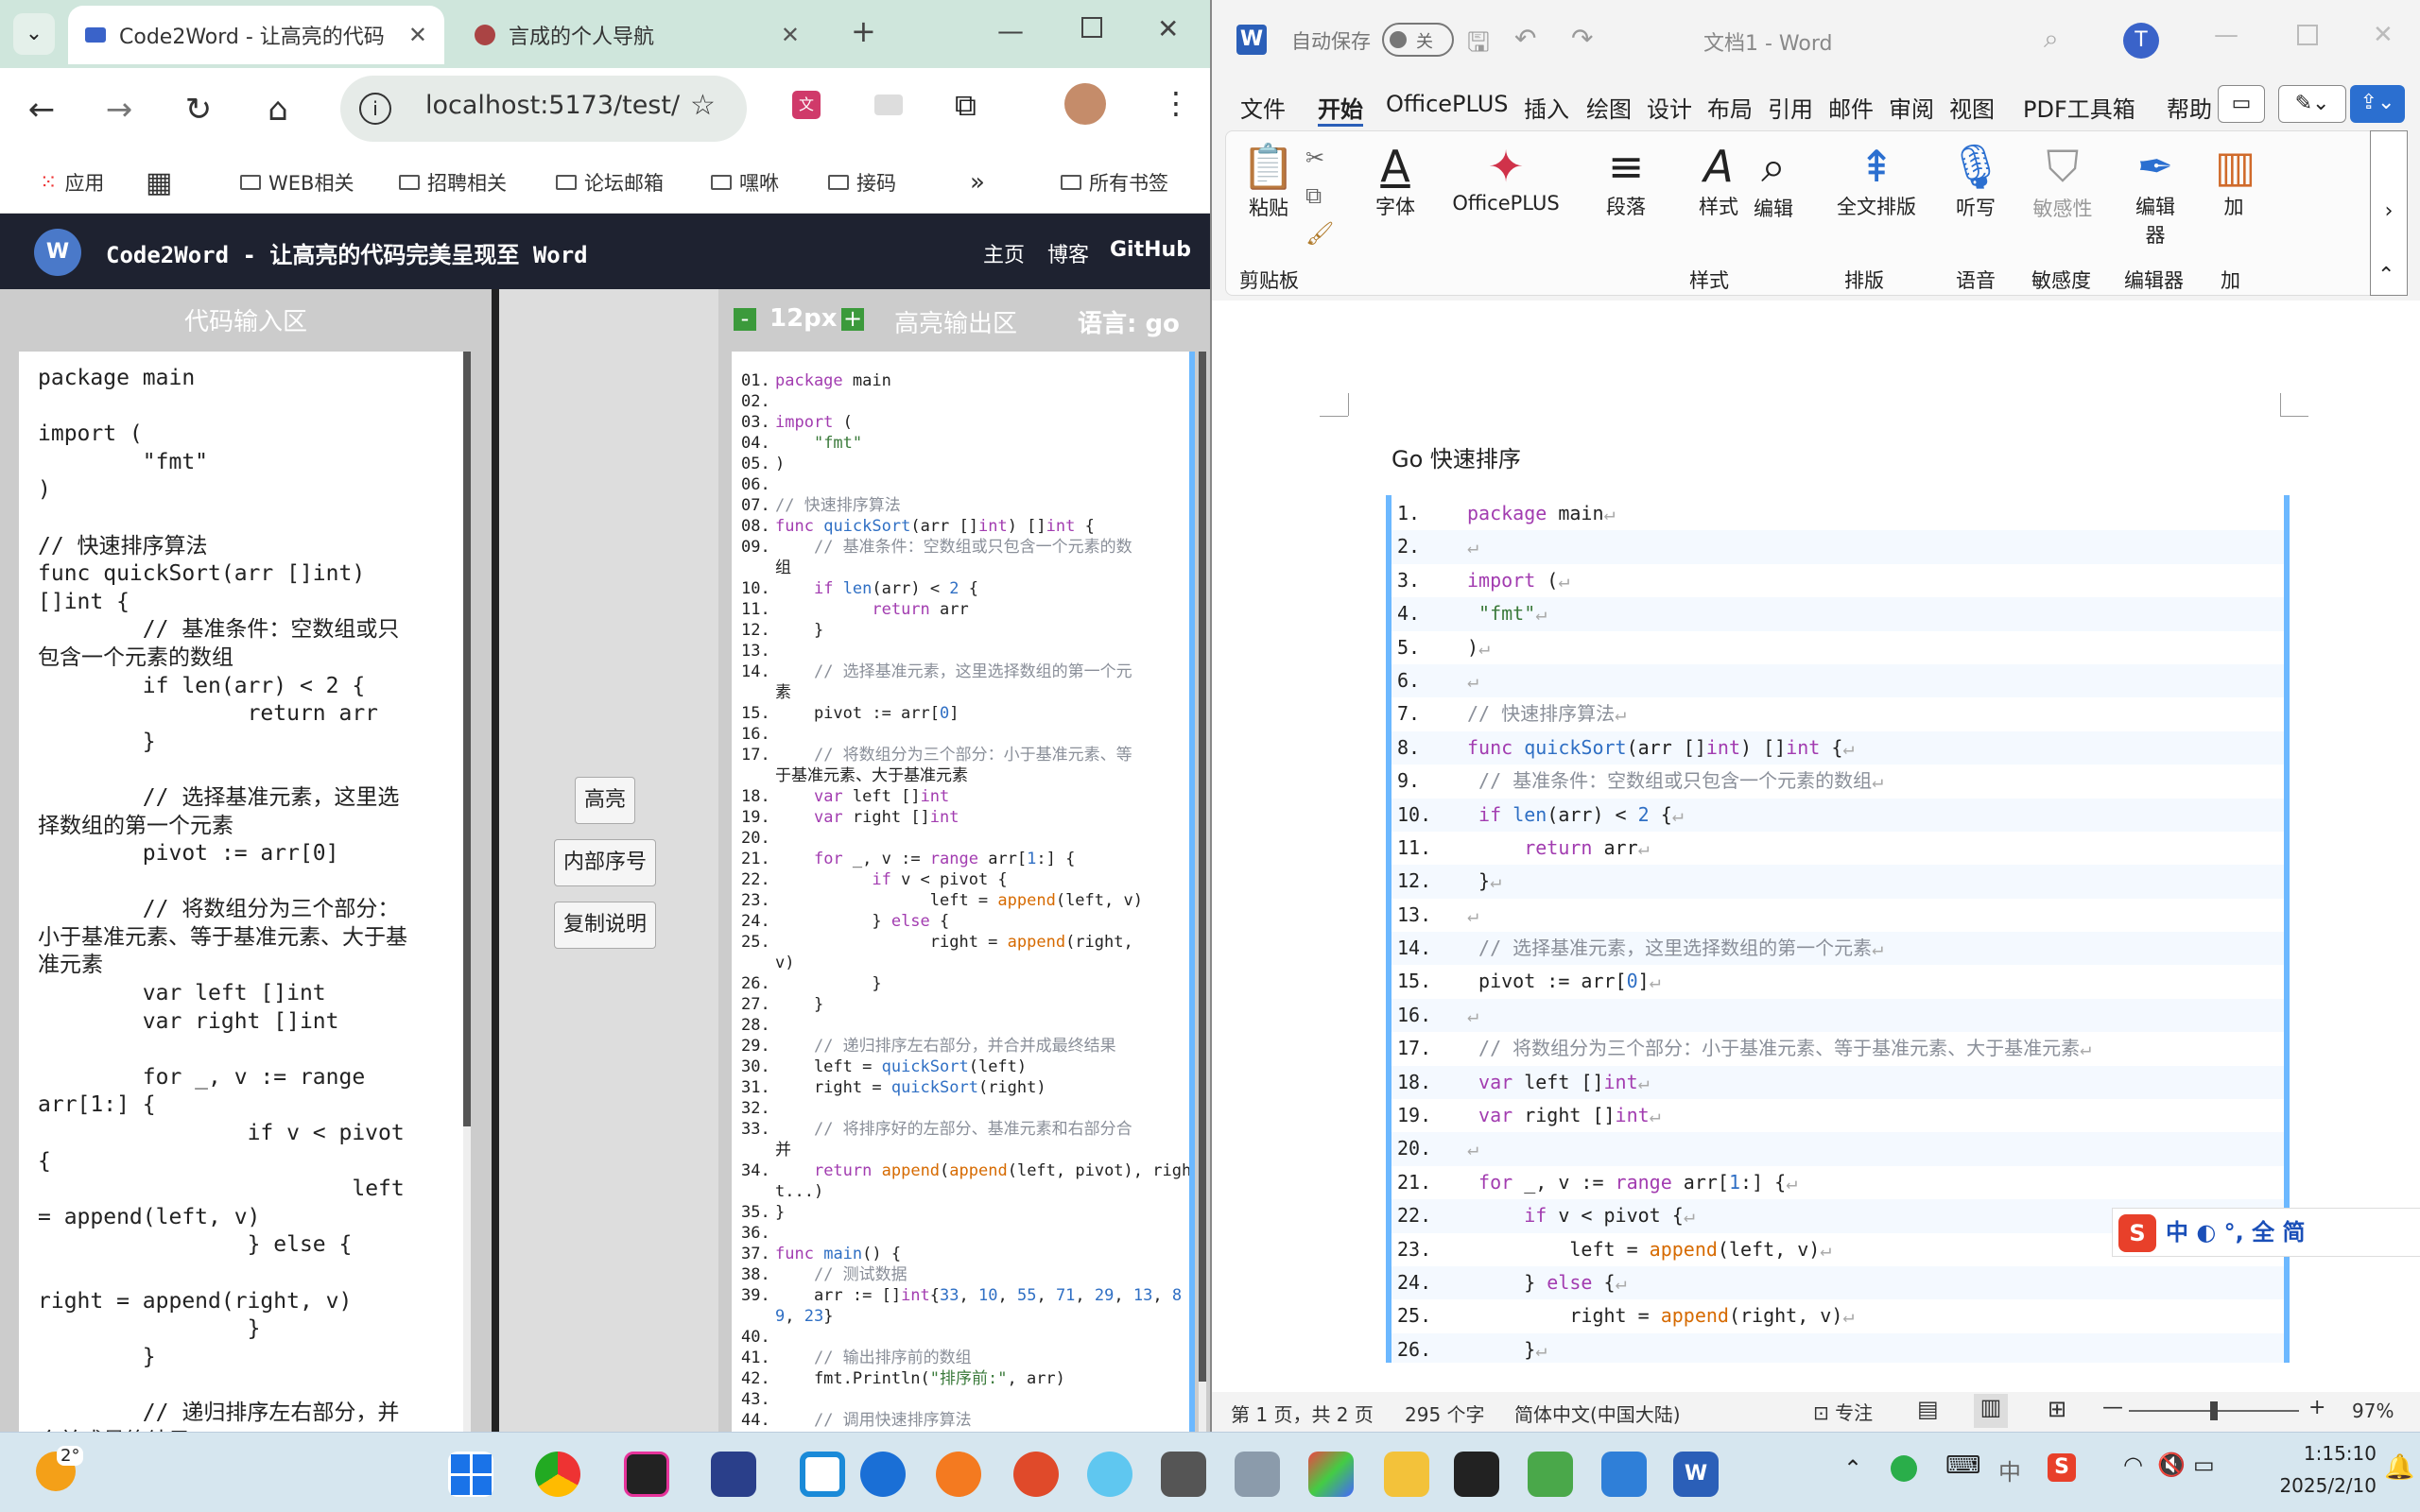 This screenshot has height=1512, width=2420. What do you see at coordinates (1525, 38) in the screenshot?
I see `undo-icon: ↶` at bounding box center [1525, 38].